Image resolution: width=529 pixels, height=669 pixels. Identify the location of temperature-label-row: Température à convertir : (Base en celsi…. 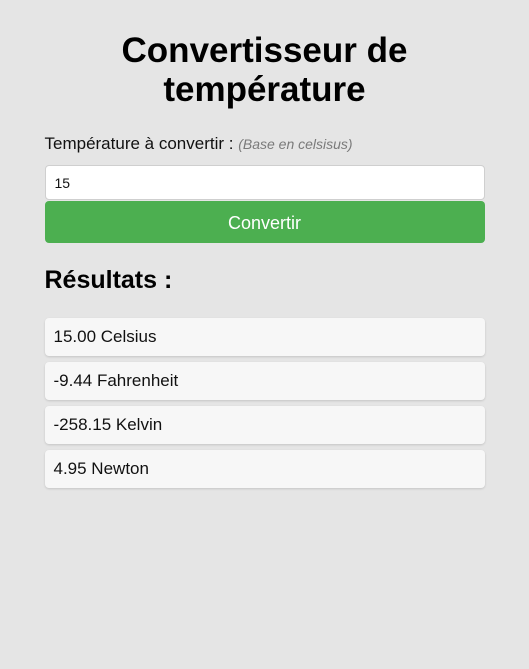
(265, 144).